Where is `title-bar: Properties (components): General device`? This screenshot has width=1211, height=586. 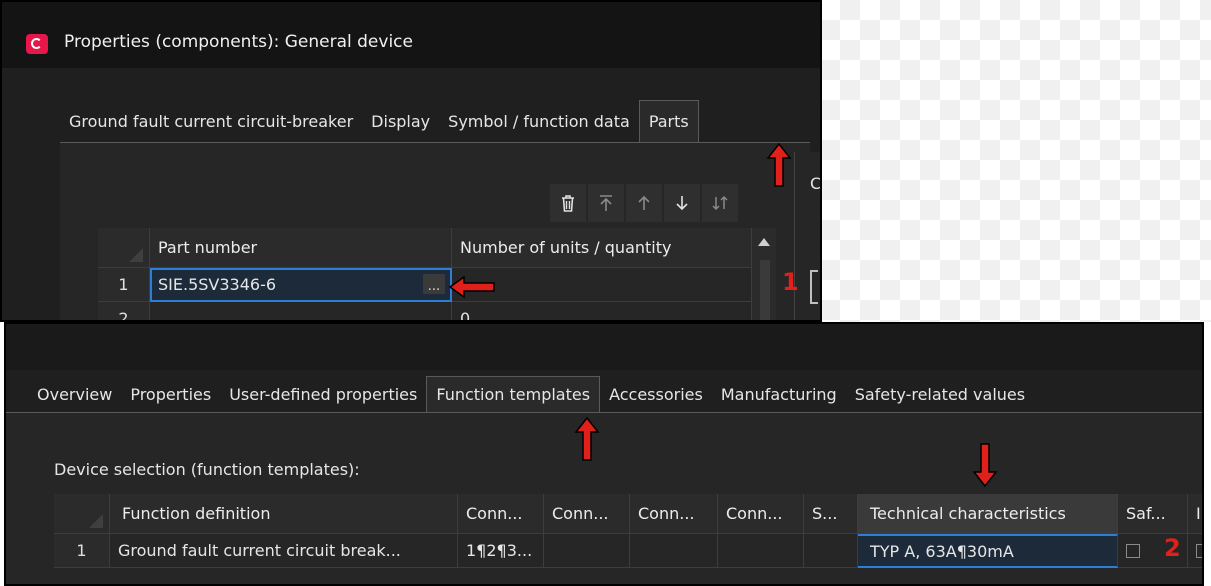 title-bar: Properties (components): General device is located at coordinates (411, 35).